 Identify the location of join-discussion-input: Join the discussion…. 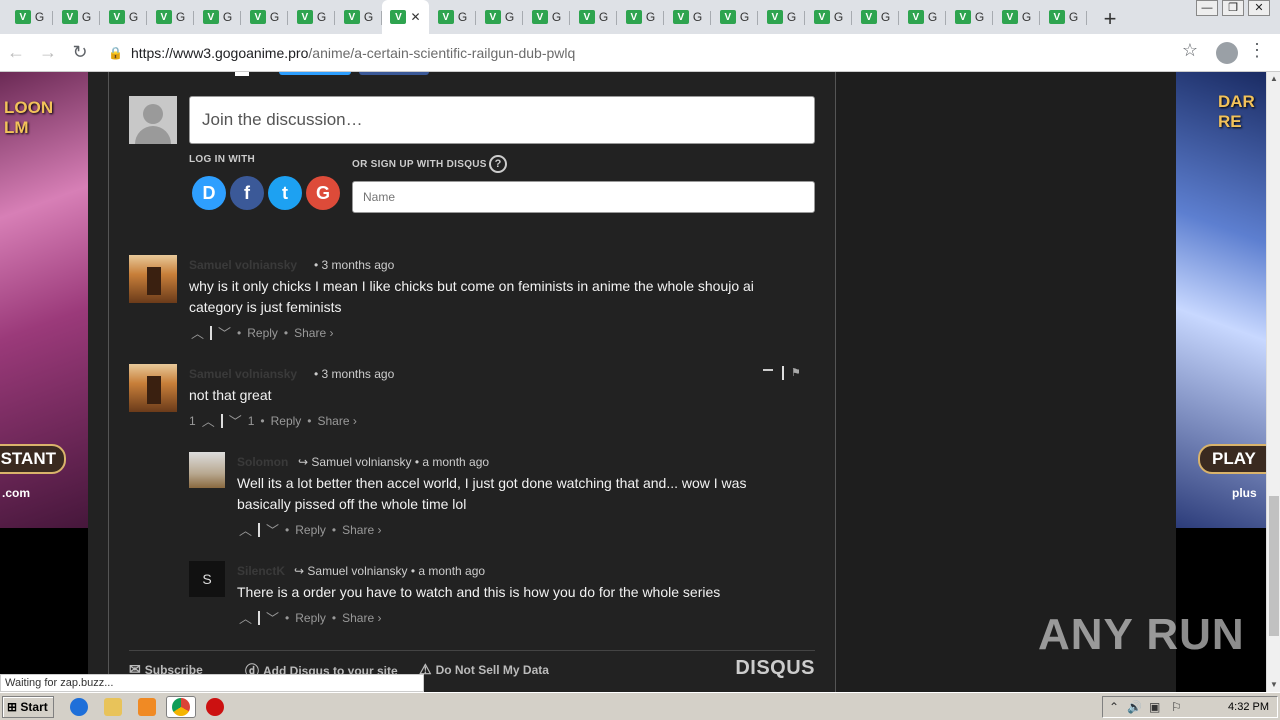
(502, 120).